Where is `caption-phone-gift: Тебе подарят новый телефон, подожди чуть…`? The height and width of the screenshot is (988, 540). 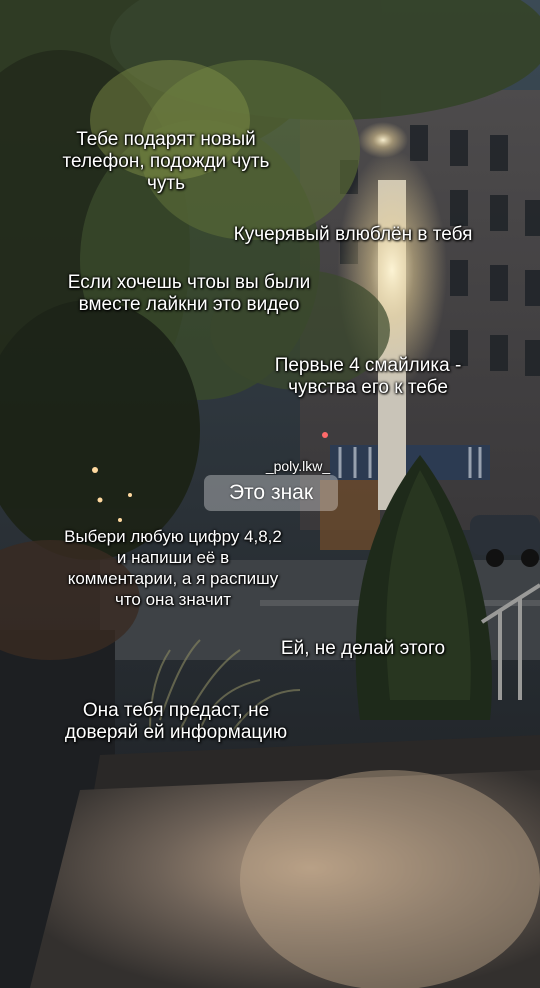
caption-phone-gift: Тебе подарят новый телефон, подожди чуть… is located at coordinates (166, 161).